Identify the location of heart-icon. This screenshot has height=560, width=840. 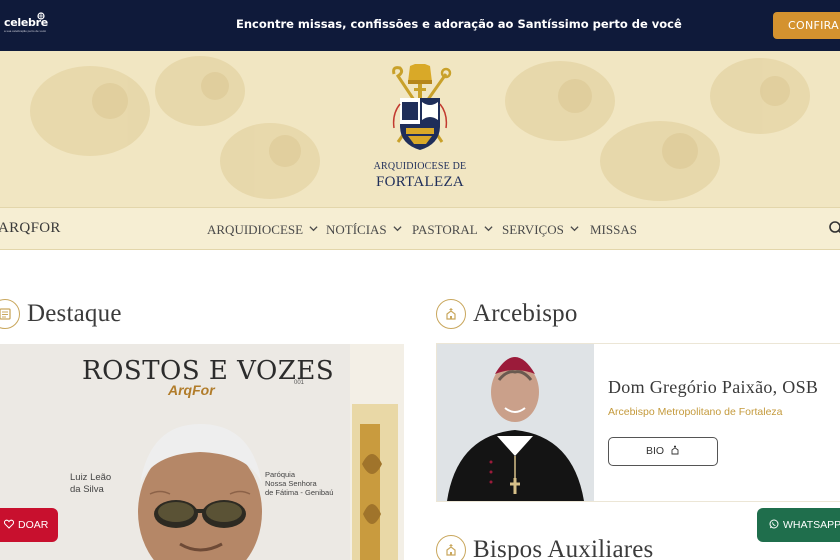
(9, 524).